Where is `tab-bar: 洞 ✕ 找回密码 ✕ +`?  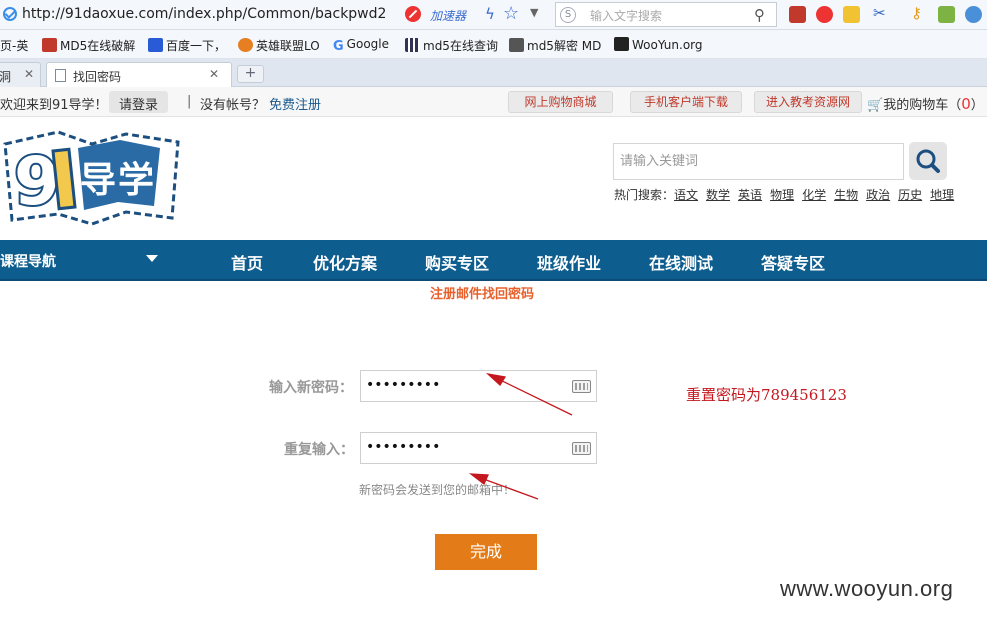 tab-bar: 洞 ✕ 找回密码 ✕ + is located at coordinates (493, 73).